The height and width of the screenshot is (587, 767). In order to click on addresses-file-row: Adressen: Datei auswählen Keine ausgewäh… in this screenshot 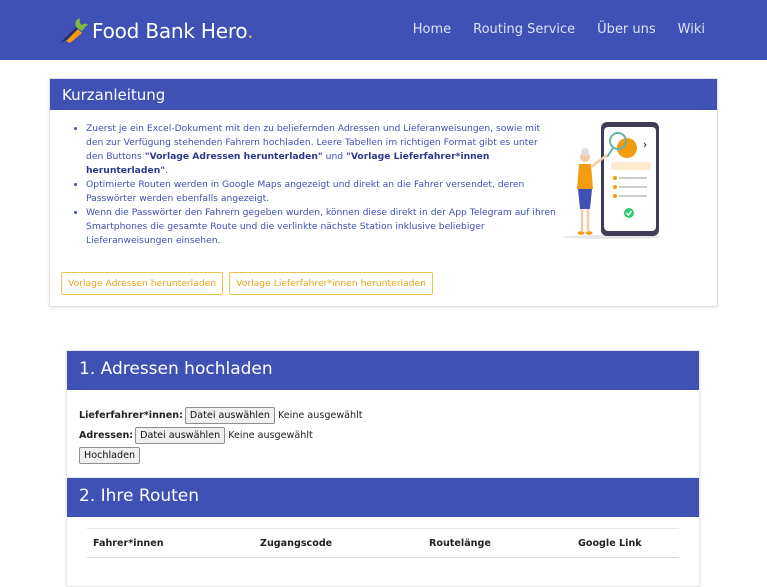, I will do `click(196, 435)`.